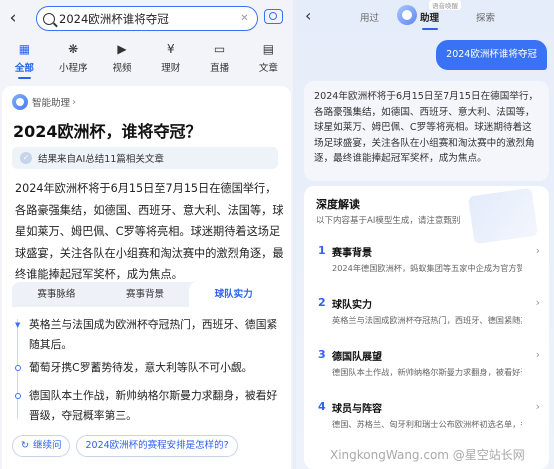 Image resolution: width=554 pixels, height=469 pixels. Describe the element at coordinates (73, 68) in the screenshot. I see `tab-label: 小程序` at that location.